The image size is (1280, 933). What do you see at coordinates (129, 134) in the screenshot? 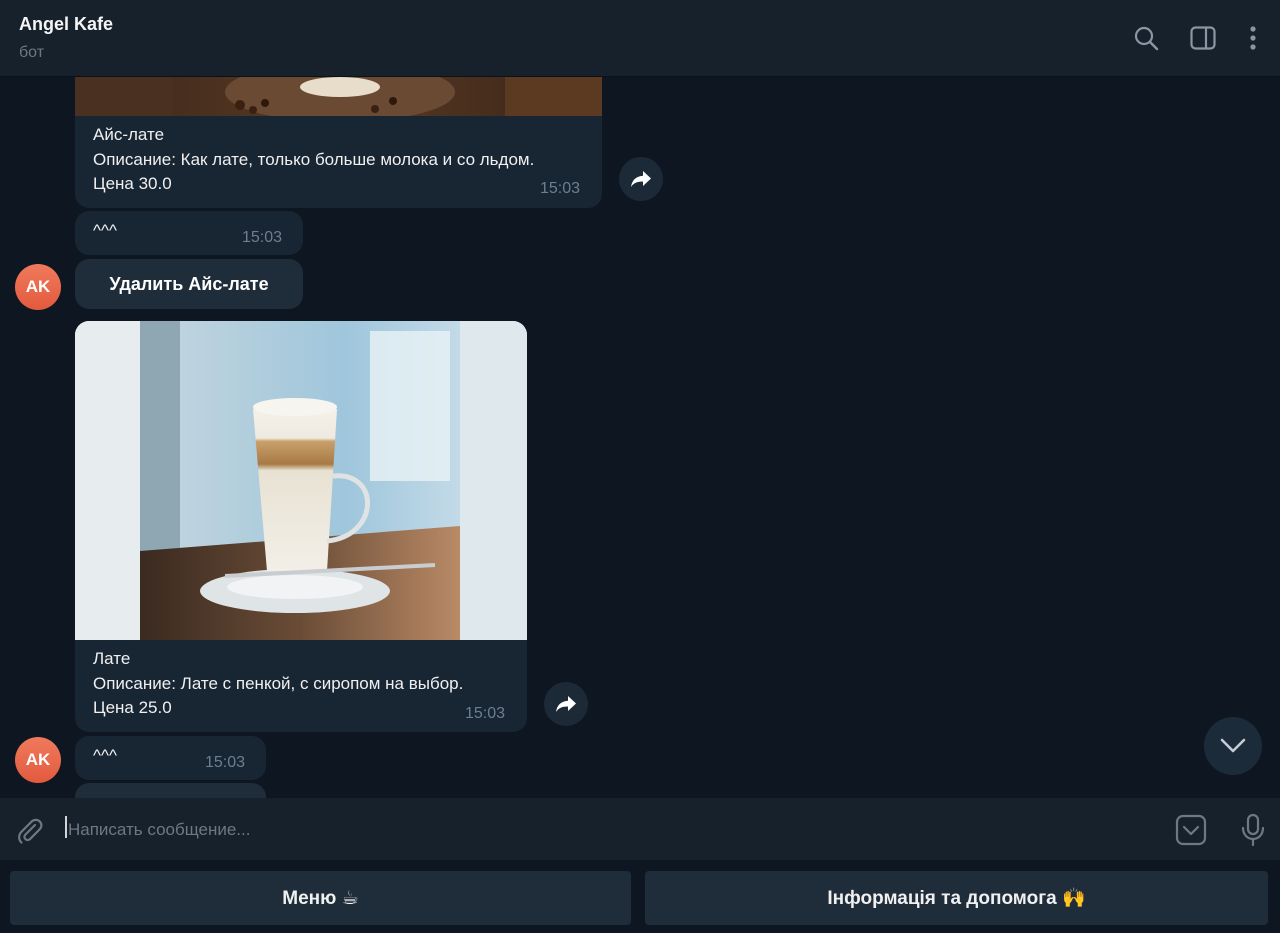
I see `product-name: Айс-лате` at bounding box center [129, 134].